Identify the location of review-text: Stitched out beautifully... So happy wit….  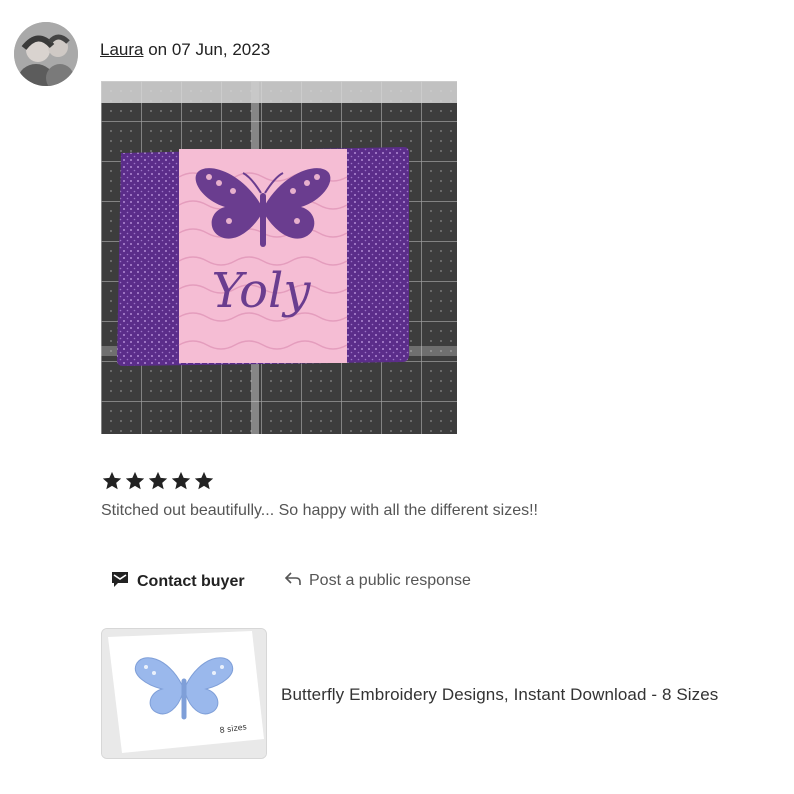
(319, 510).